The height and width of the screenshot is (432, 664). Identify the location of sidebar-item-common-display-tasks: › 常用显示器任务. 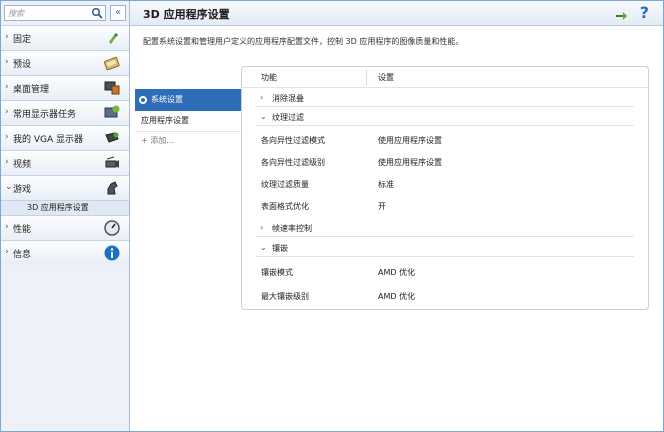
(65, 112).